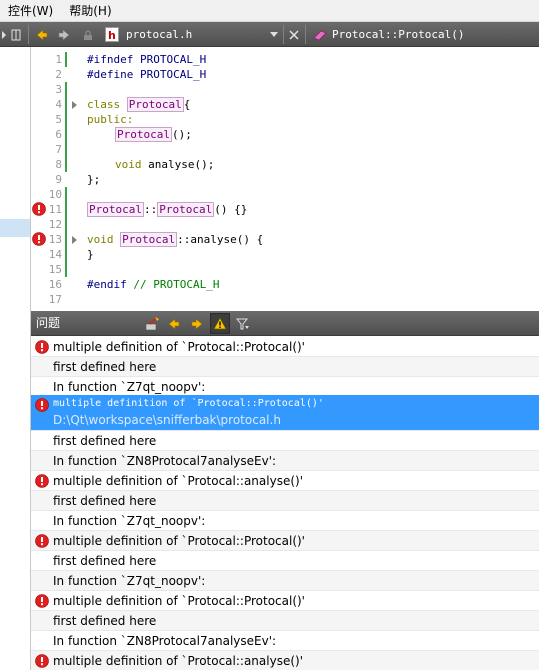 The image size is (539, 670). What do you see at coordinates (285, 74) in the screenshot?
I see `code-line: 2 #define PROTOCAL_H` at bounding box center [285, 74].